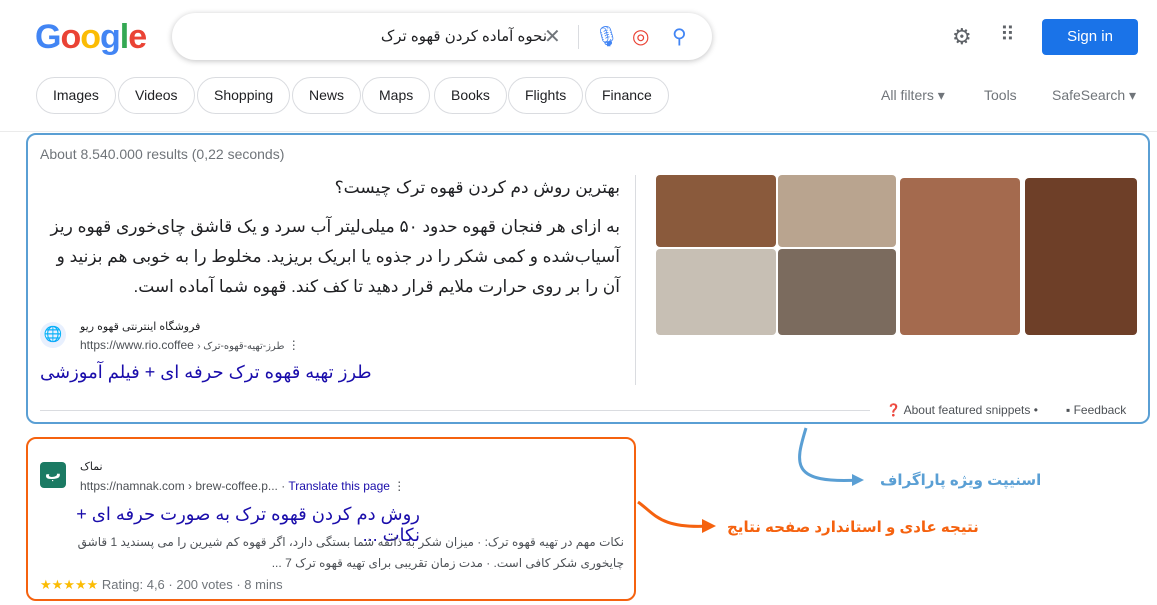 The image size is (1157, 605). What do you see at coordinates (477, 187) in the screenshot?
I see `snippet-question: بهترین روش دم کردن قهوه ترک چیست؟` at bounding box center [477, 187].